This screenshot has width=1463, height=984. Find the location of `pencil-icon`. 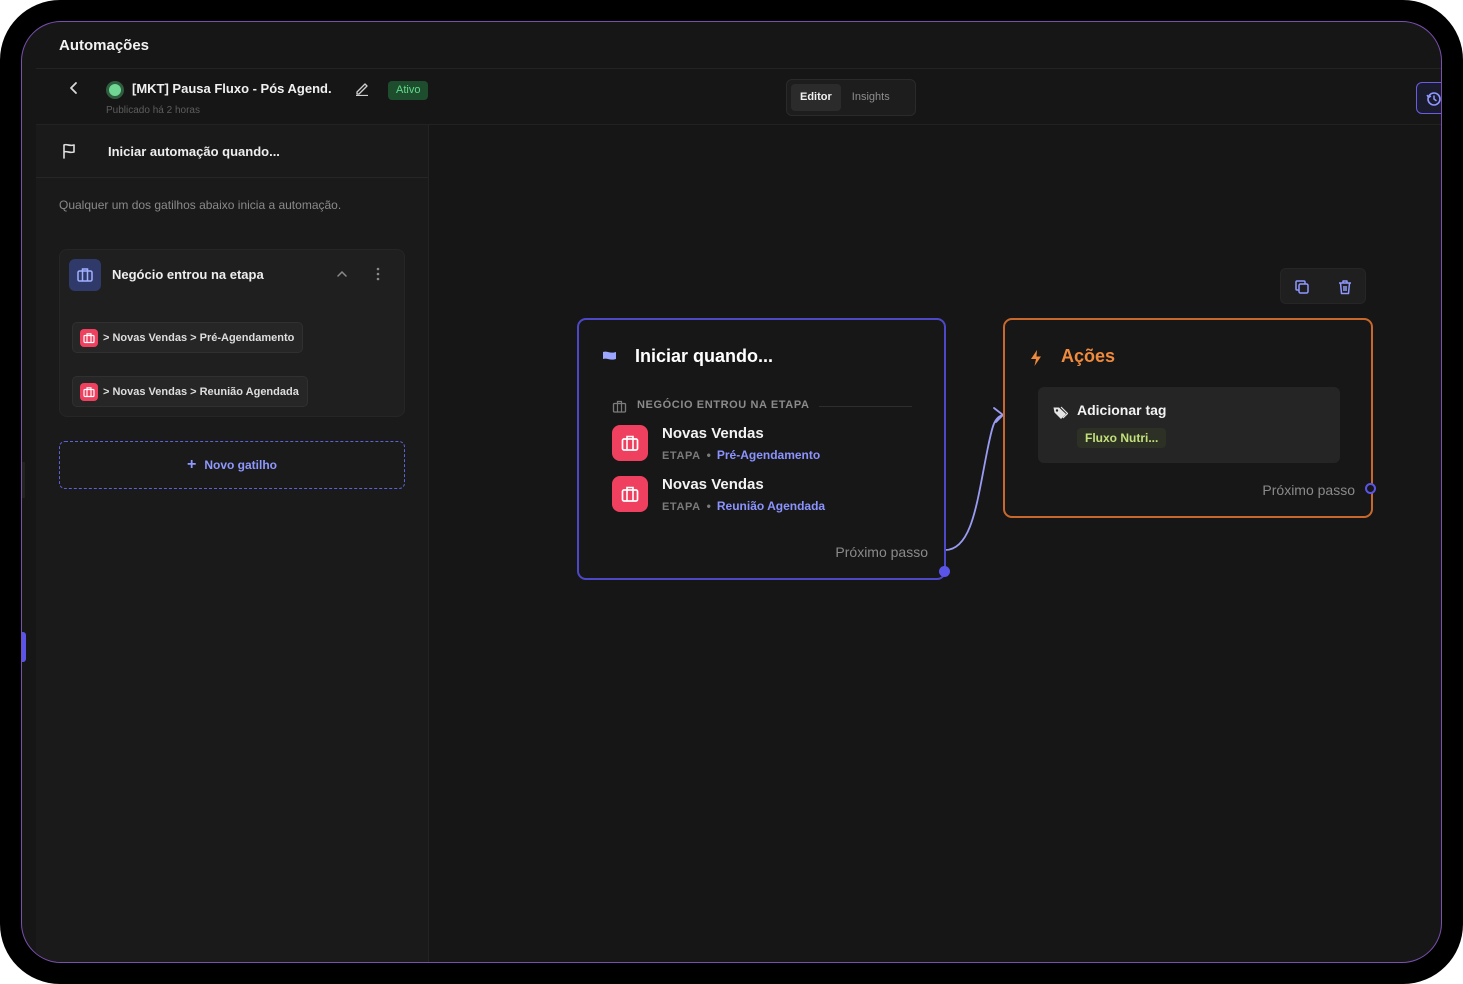

pencil-icon is located at coordinates (362, 90).